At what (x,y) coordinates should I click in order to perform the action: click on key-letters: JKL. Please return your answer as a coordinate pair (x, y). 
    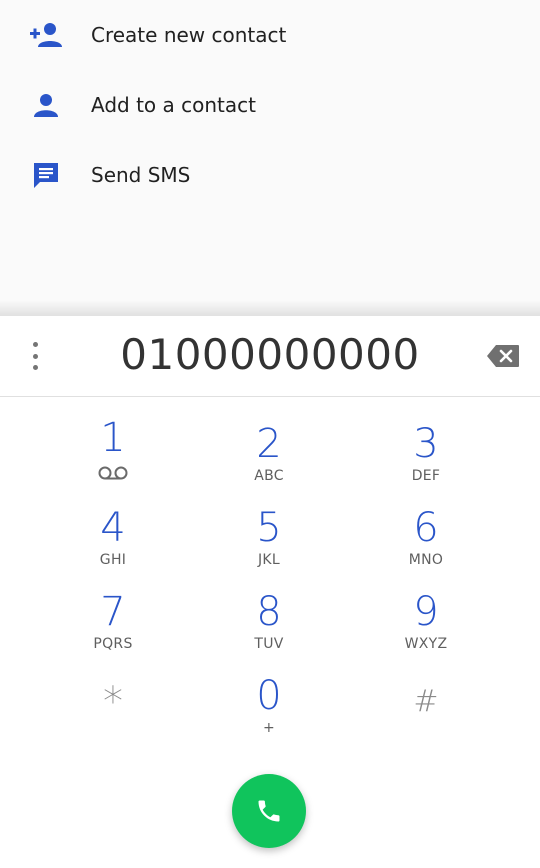
    Looking at the image, I should click on (268, 560).